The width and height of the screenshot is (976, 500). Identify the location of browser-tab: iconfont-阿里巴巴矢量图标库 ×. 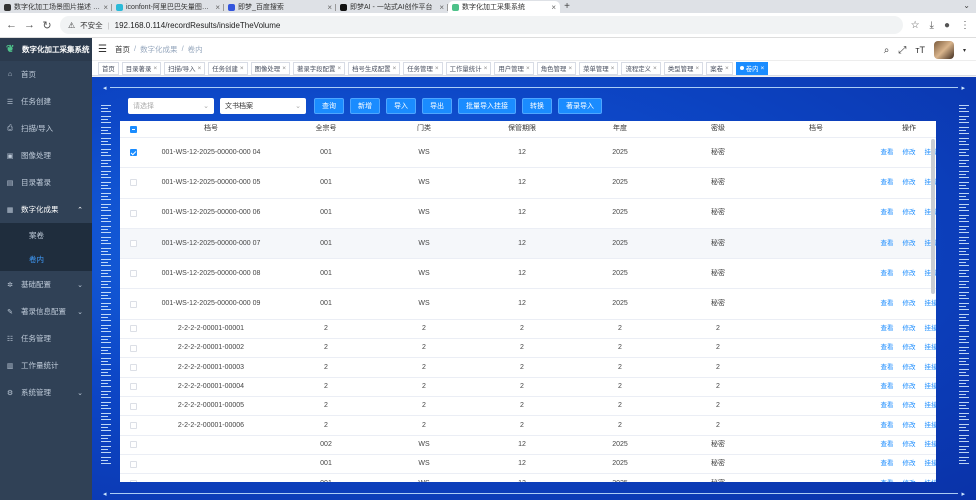
(168, 7).